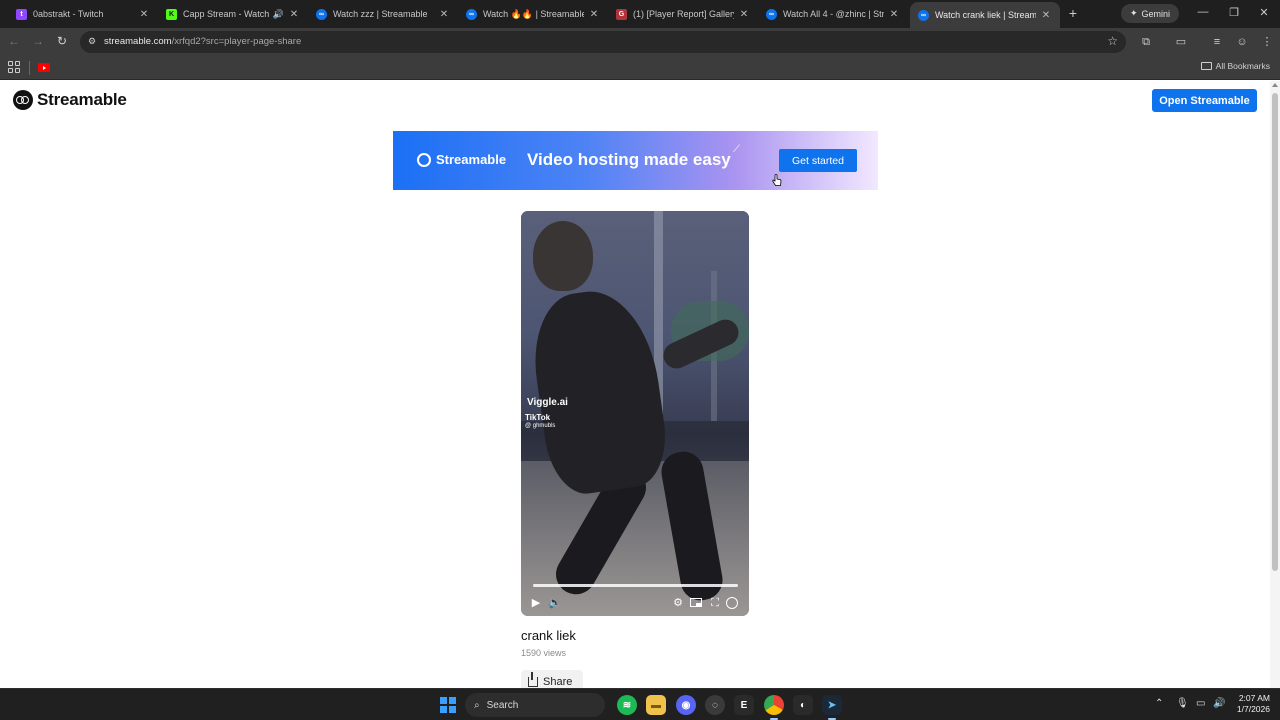 This screenshot has height=720, width=1280. I want to click on scroll-up-icon, so click(1275, 85).